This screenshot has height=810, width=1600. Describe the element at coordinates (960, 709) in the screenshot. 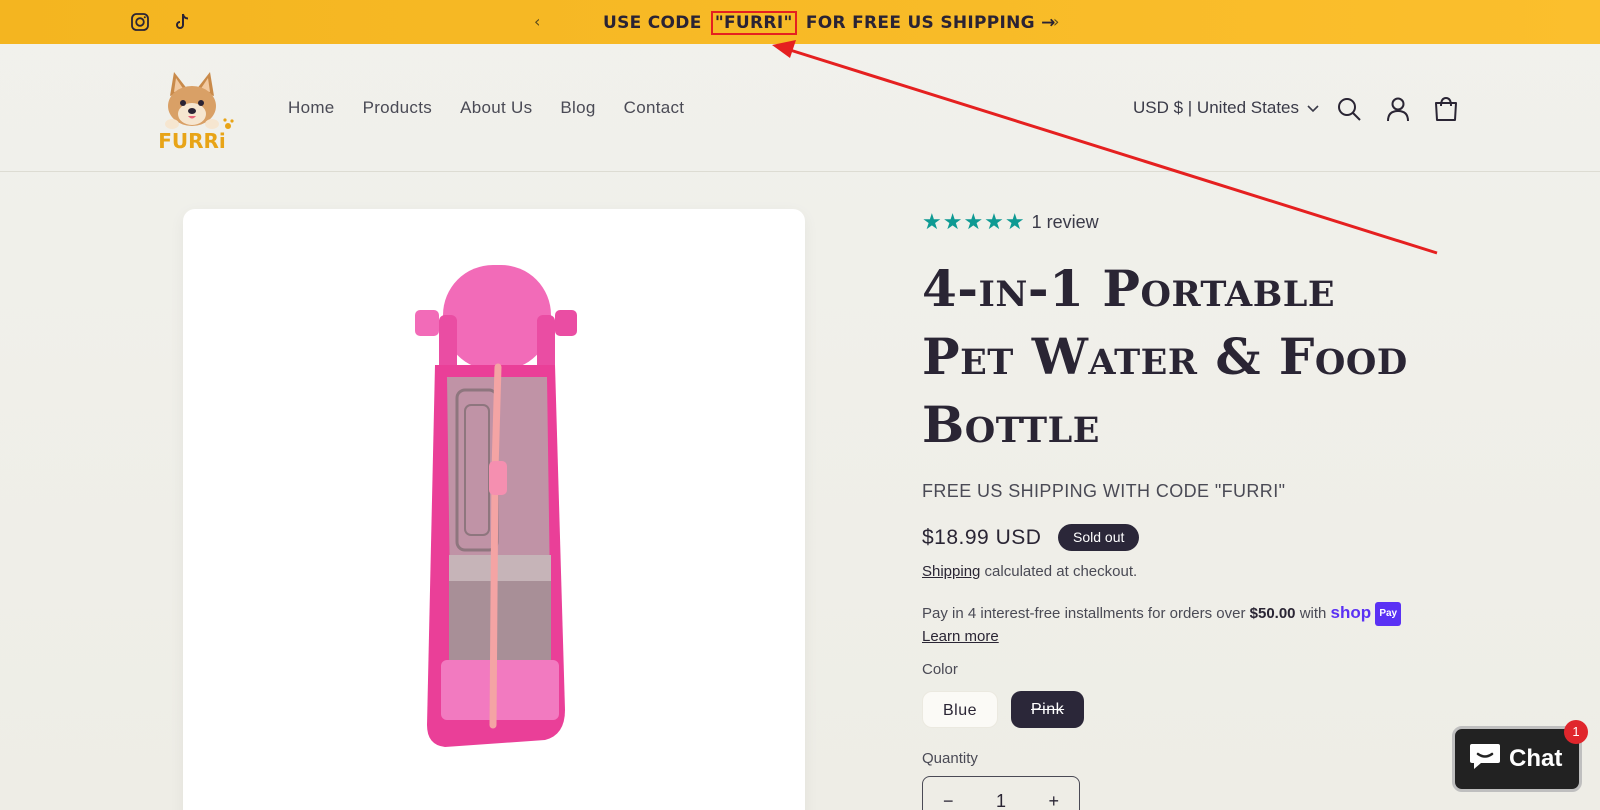

I see `color-option-blue: Blue` at that location.